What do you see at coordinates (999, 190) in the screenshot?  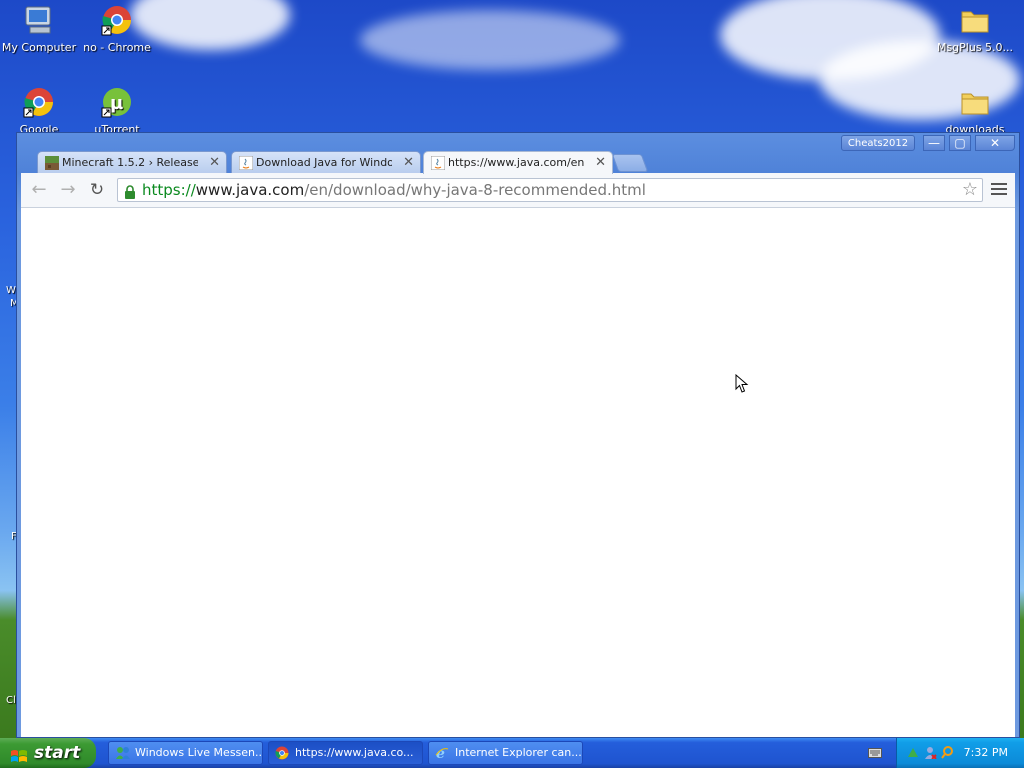 I see `chrome-menu-icon` at bounding box center [999, 190].